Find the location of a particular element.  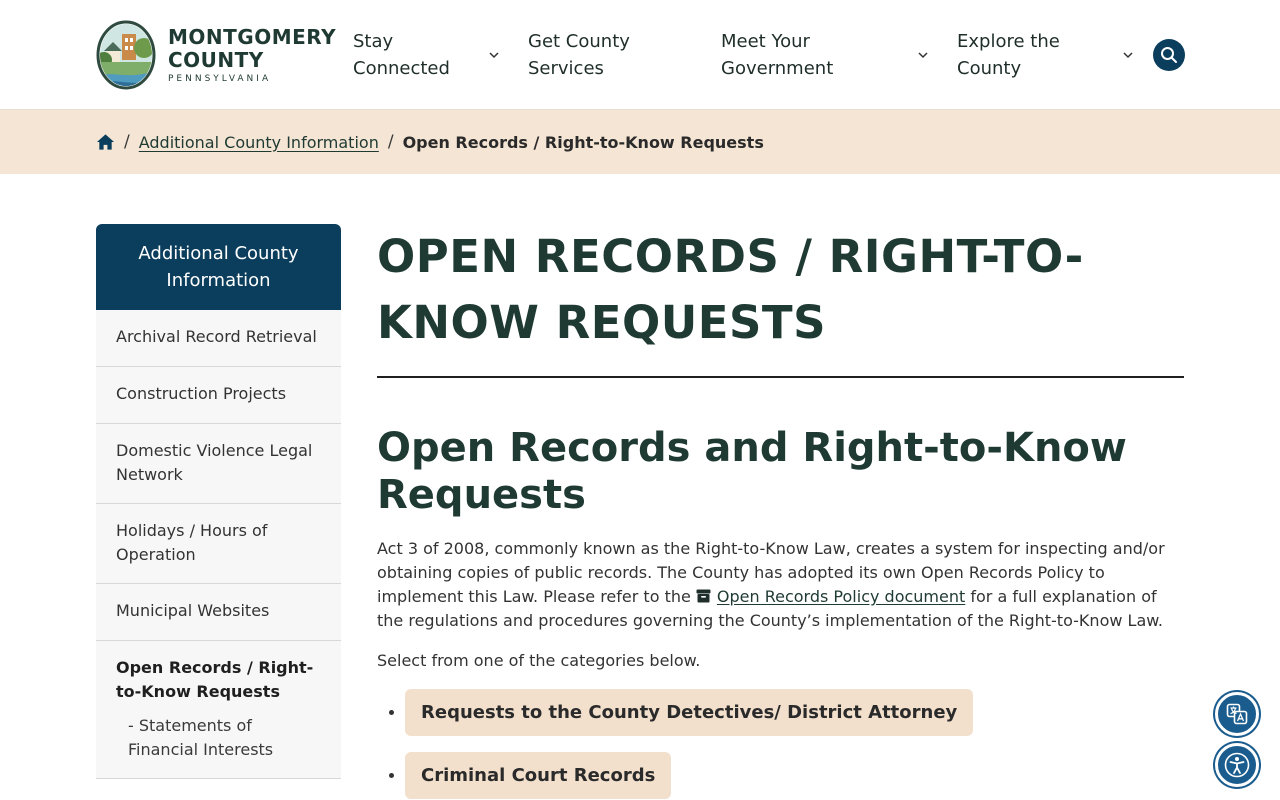

sidebar-item-municipal-websites: Municipal Websites is located at coordinates (218, 612).